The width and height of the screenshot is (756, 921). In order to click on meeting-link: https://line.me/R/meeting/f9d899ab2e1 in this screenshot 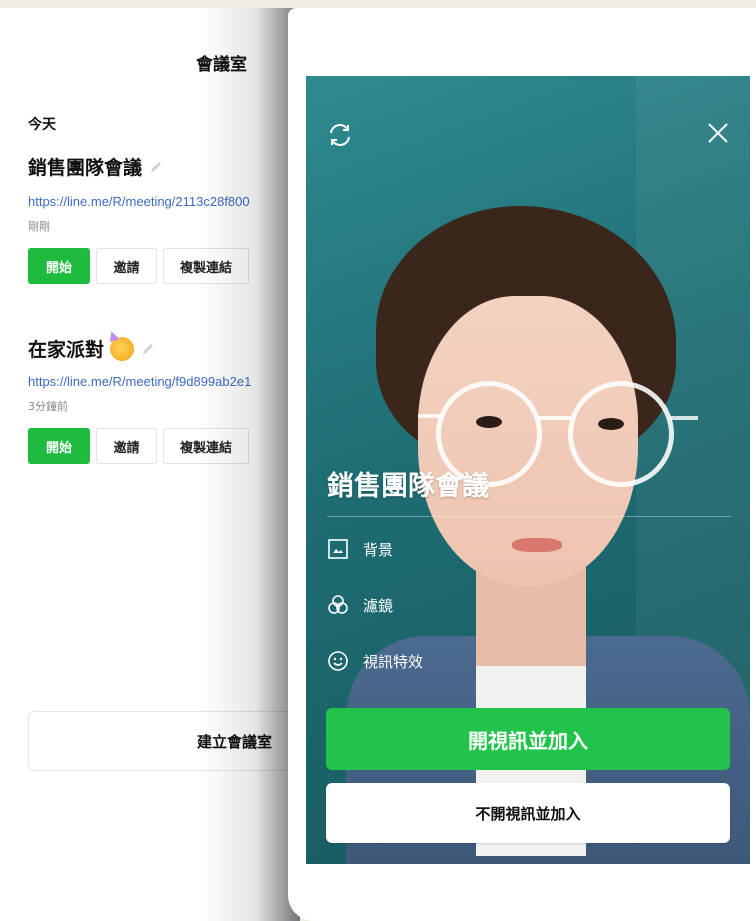, I will do `click(159, 381)`.